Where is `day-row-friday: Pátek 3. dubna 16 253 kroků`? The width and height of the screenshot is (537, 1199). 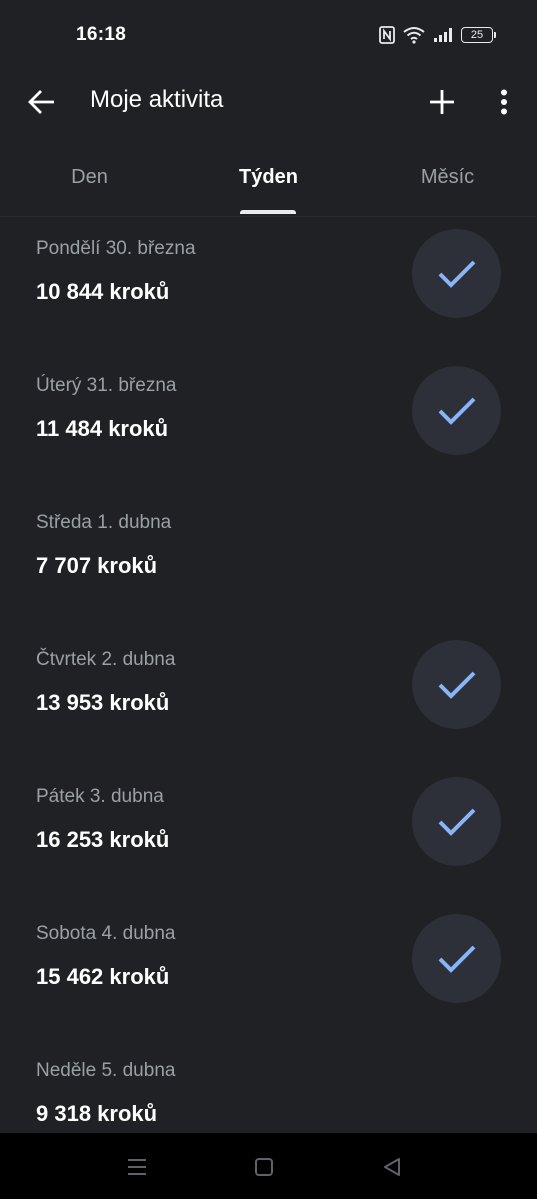 day-row-friday: Pátek 3. dubna 16 253 kroků is located at coordinates (268, 833).